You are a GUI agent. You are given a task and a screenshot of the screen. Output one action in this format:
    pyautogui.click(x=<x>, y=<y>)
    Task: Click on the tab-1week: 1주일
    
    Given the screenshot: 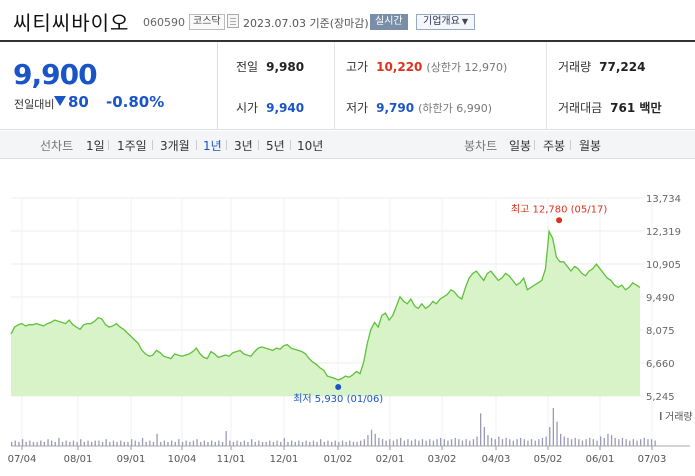 What is the action you would take?
    pyautogui.click(x=132, y=145)
    